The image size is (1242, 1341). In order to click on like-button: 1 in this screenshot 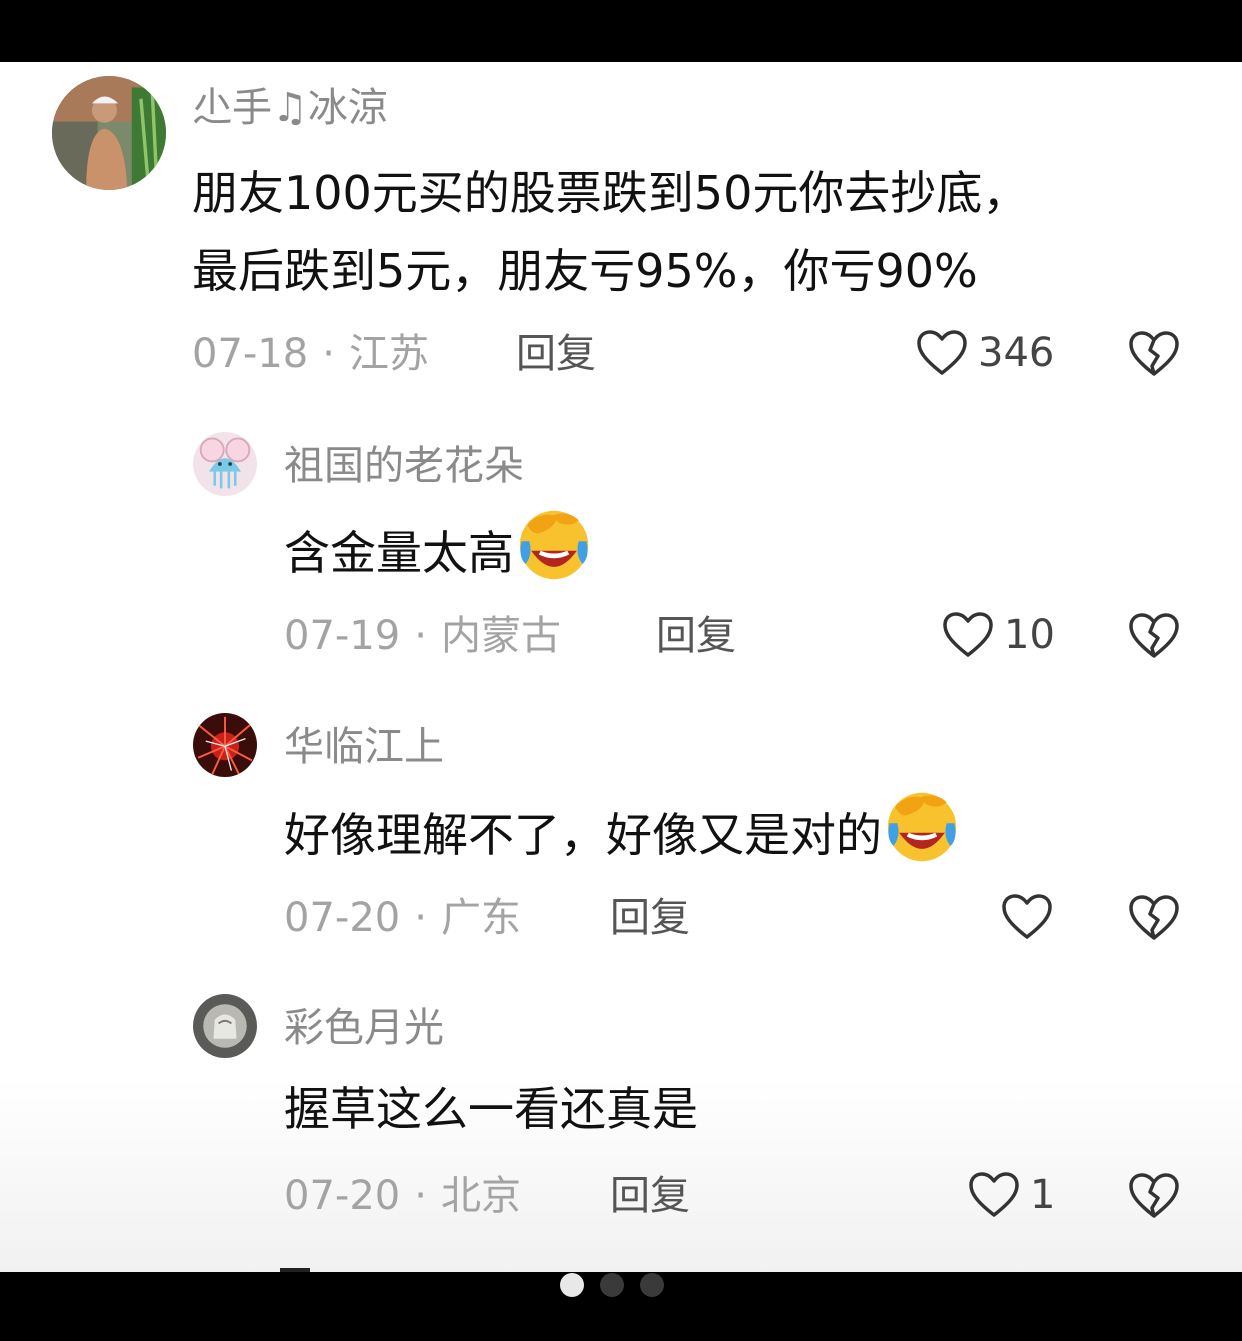, I will do `click(1011, 1195)`.